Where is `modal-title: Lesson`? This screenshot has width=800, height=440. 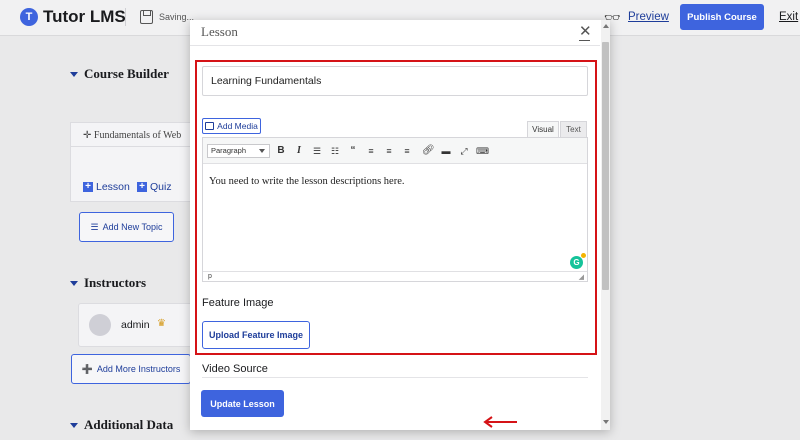
modal-title: Lesson is located at coordinates (219, 31).